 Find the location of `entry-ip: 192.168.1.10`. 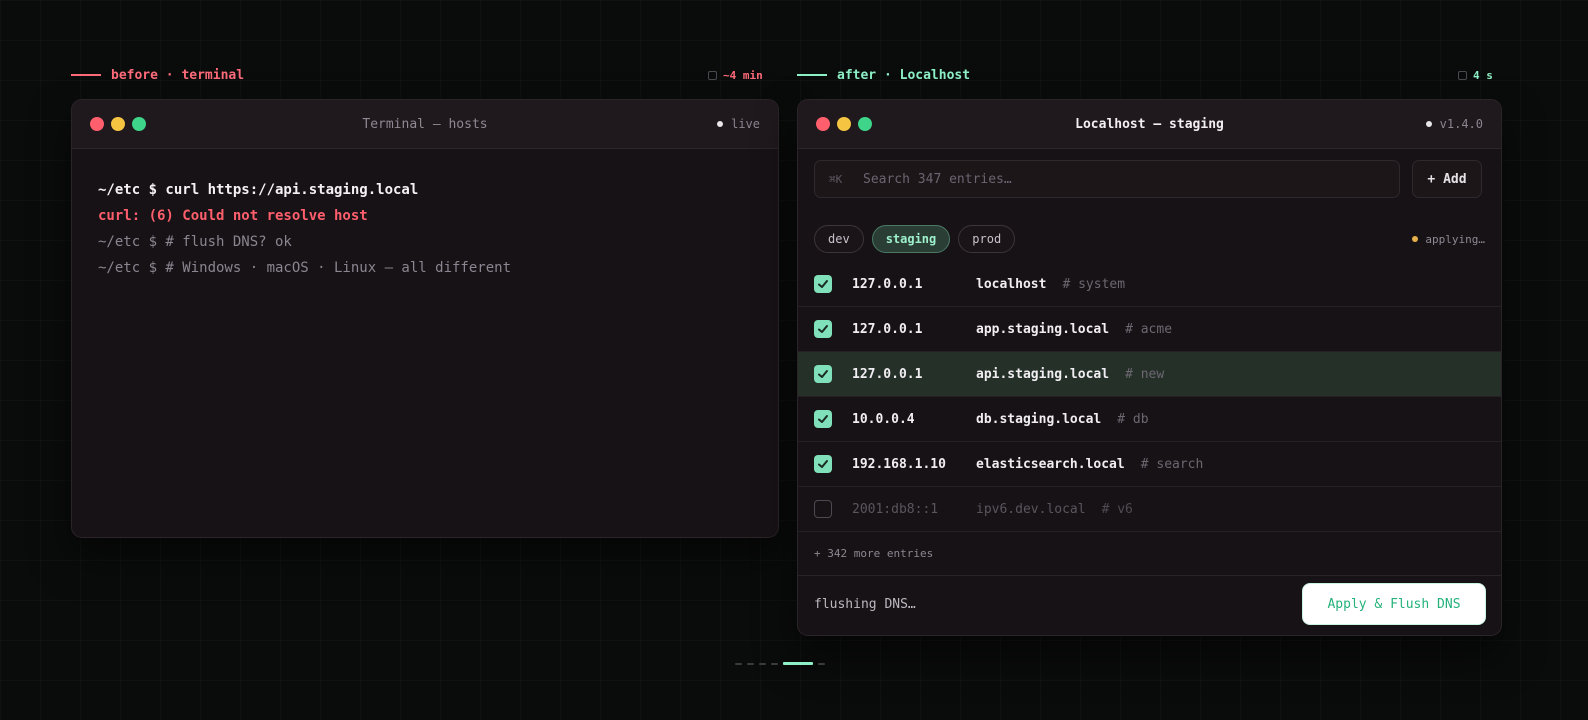

entry-ip: 192.168.1.10 is located at coordinates (899, 464).